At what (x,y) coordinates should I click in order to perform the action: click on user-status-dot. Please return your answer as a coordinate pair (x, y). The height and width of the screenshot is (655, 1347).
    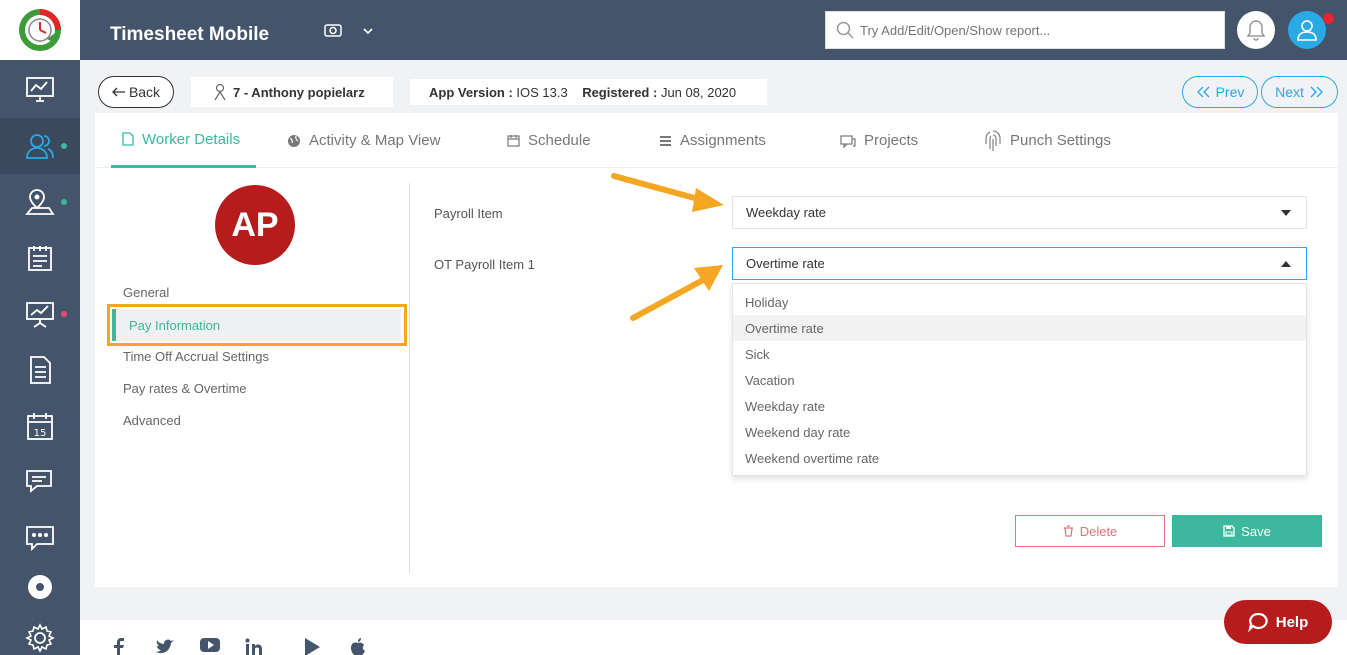
    Looking at the image, I should click on (1328, 18).